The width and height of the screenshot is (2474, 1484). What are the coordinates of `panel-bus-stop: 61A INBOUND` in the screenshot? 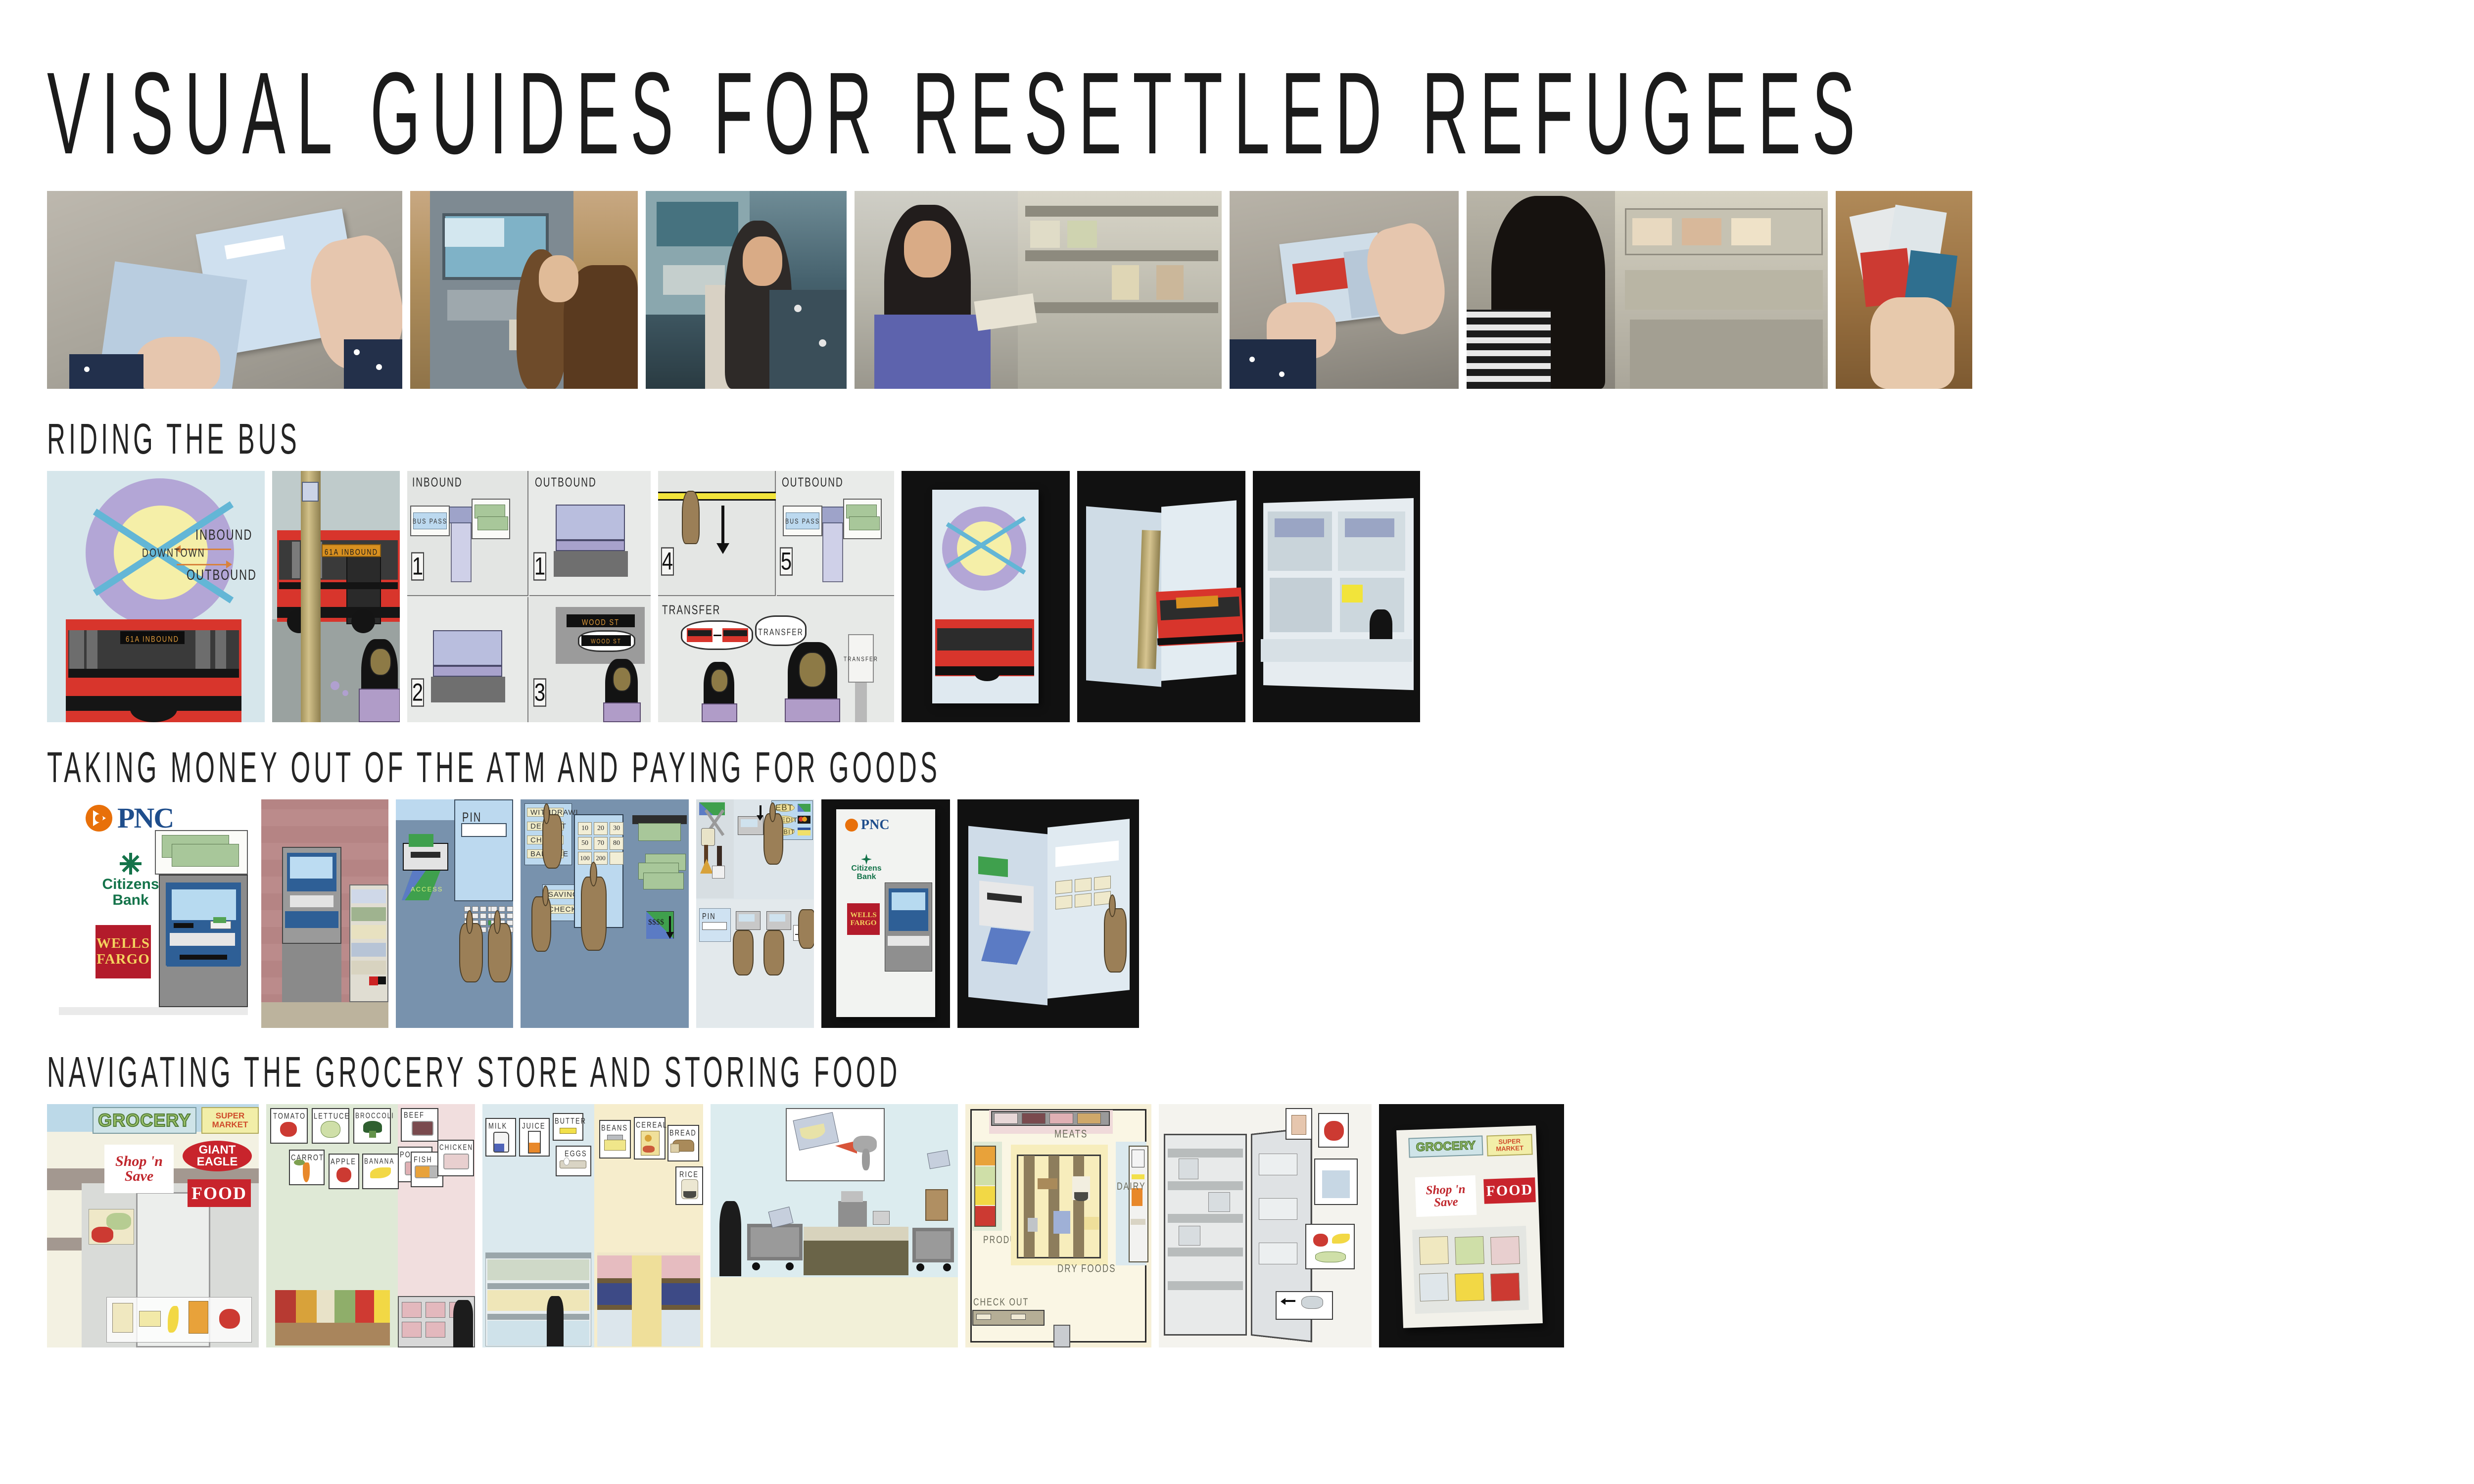 It's located at (336, 596).